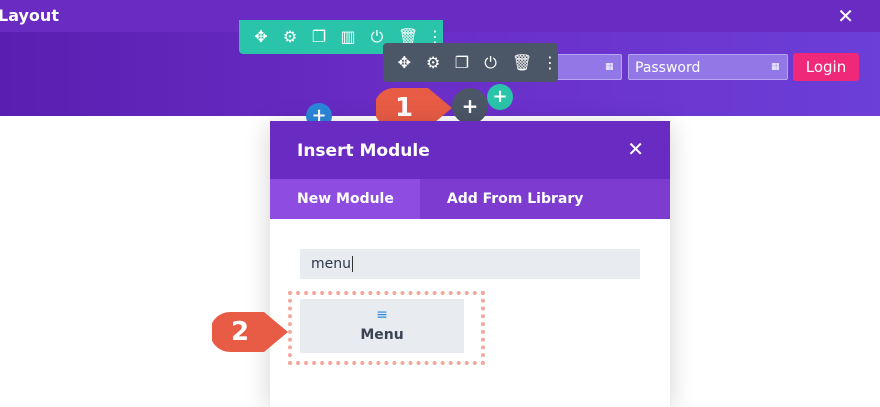 Image resolution: width=880 pixels, height=407 pixels. Describe the element at coordinates (29, 15) in the screenshot. I see `builder-title: Layout` at that location.